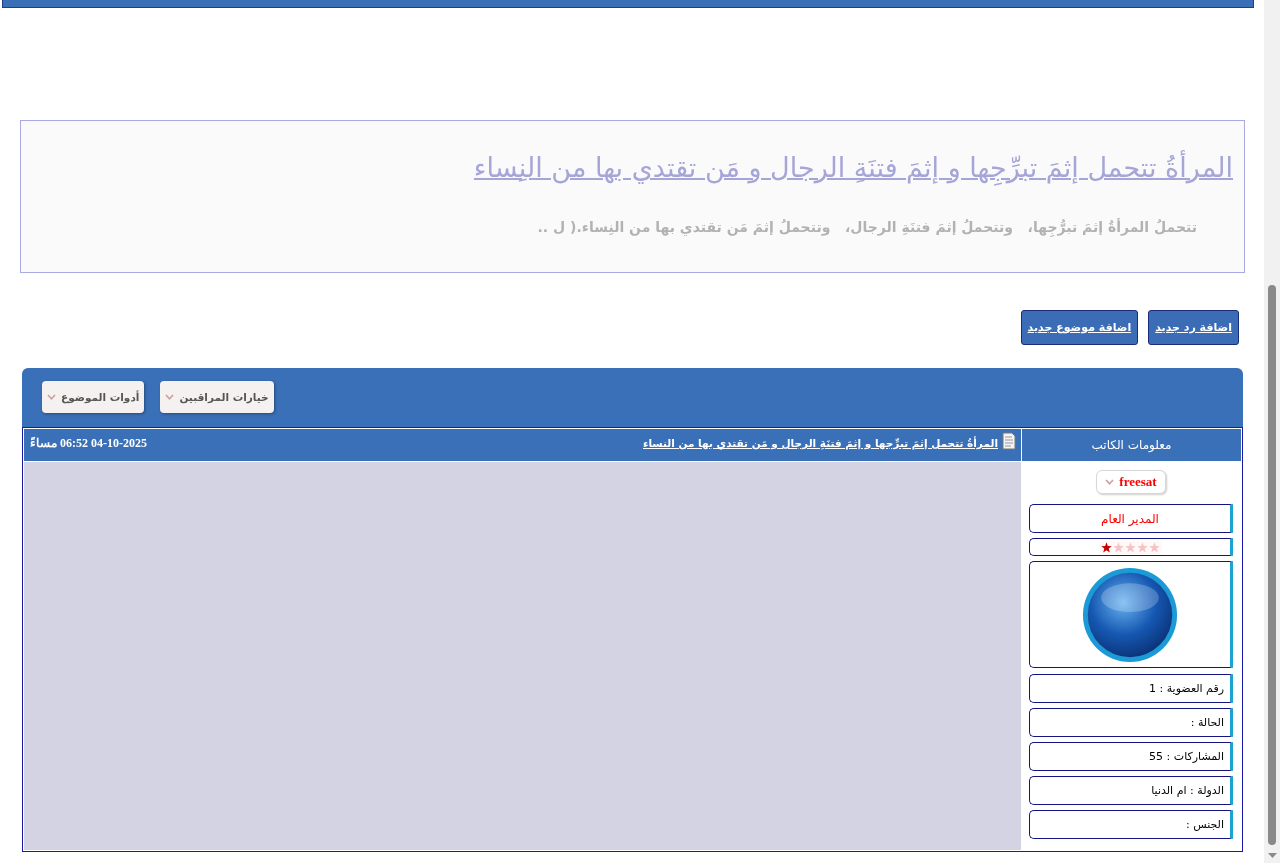  Describe the element at coordinates (867, 227) in the screenshot. I see `topic-excerpt: تتحملُ المرأةُ إثمَ تبرُّجِها، وتتحملُ إثمَ فتنَةِ الرجال، وتتحملُ إثمَ مَن تقتدي بها من النِساء.( ل ..` at that location.